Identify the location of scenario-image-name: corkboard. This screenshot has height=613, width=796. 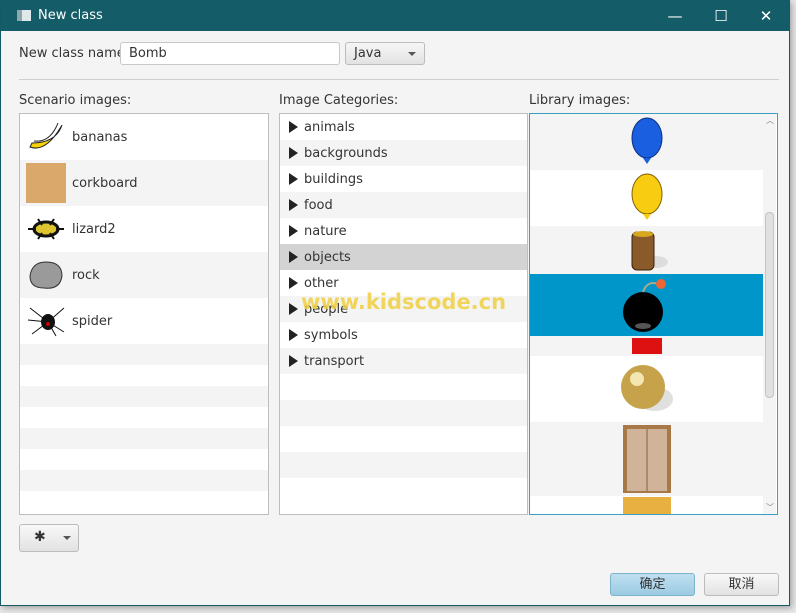
(105, 183).